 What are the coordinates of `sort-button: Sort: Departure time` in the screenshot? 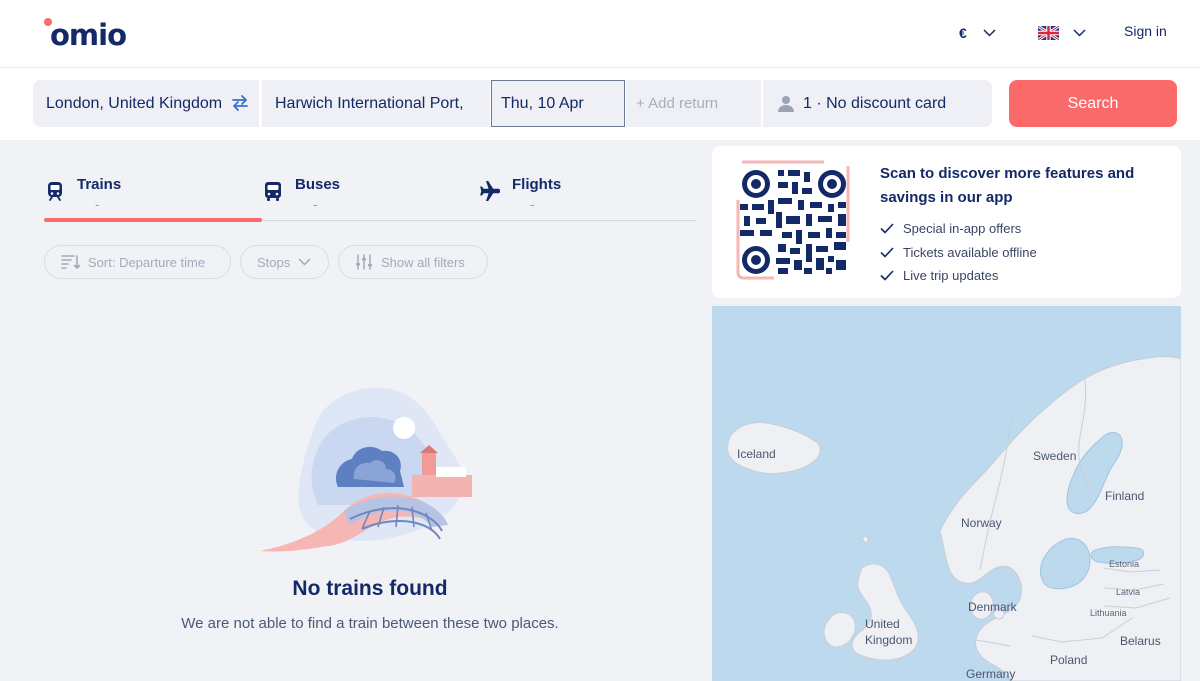 It's located at (137, 262).